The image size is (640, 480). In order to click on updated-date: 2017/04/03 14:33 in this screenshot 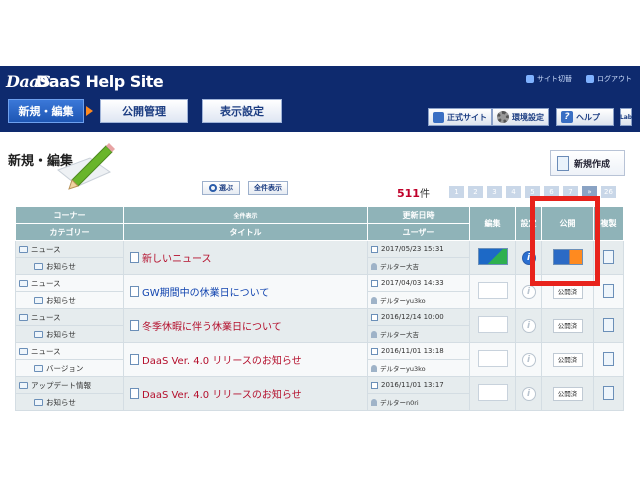, I will do `click(418, 283)`.